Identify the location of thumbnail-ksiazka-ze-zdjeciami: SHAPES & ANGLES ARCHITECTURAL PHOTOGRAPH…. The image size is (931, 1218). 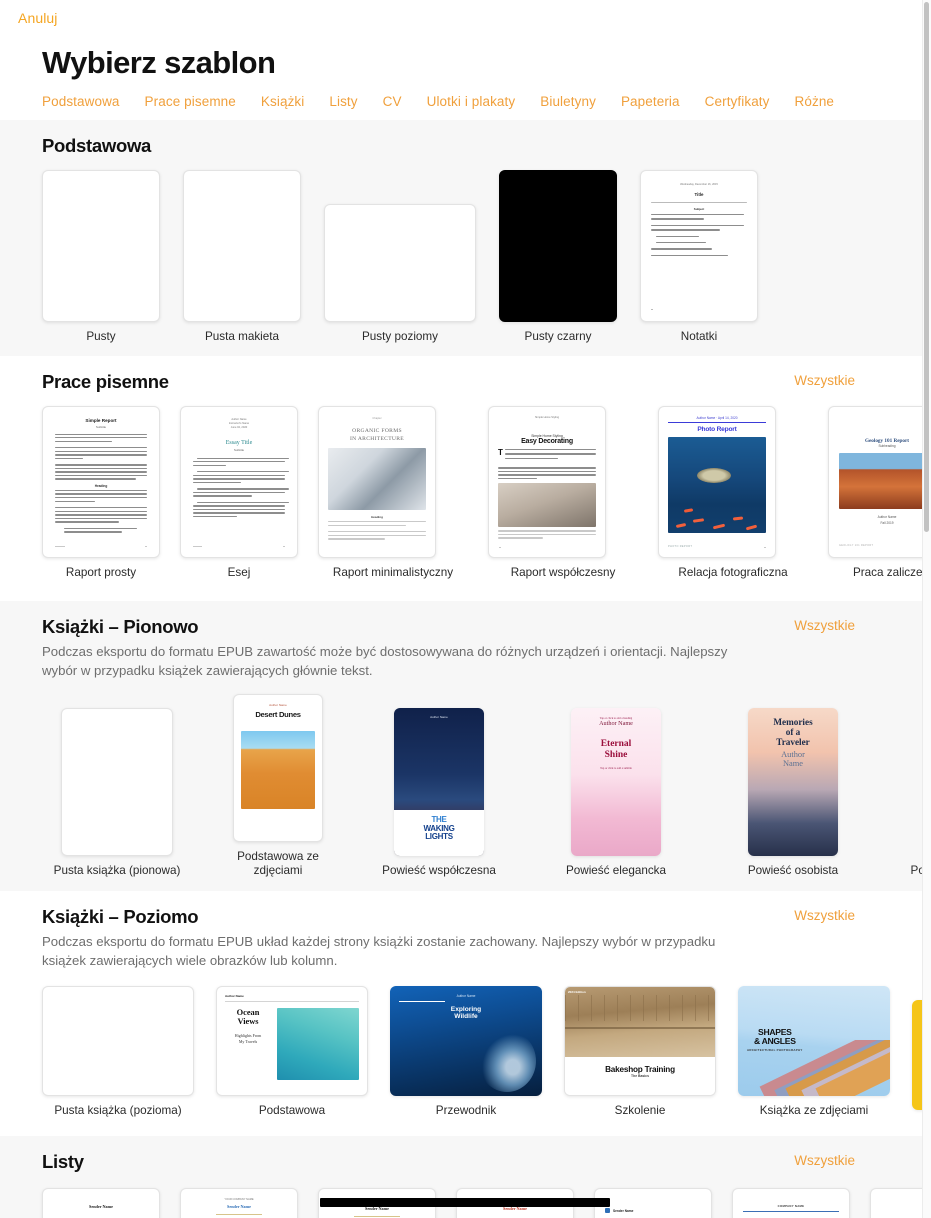
(814, 1041).